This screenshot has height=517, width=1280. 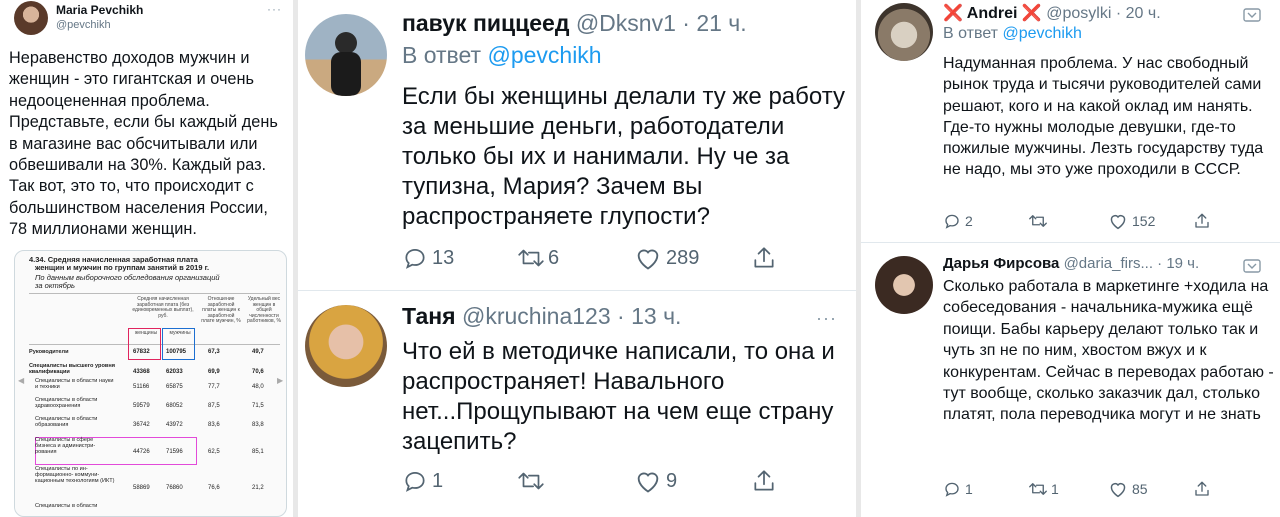 What do you see at coordinates (346, 346) in the screenshot?
I see `avatar-kruchina123` at bounding box center [346, 346].